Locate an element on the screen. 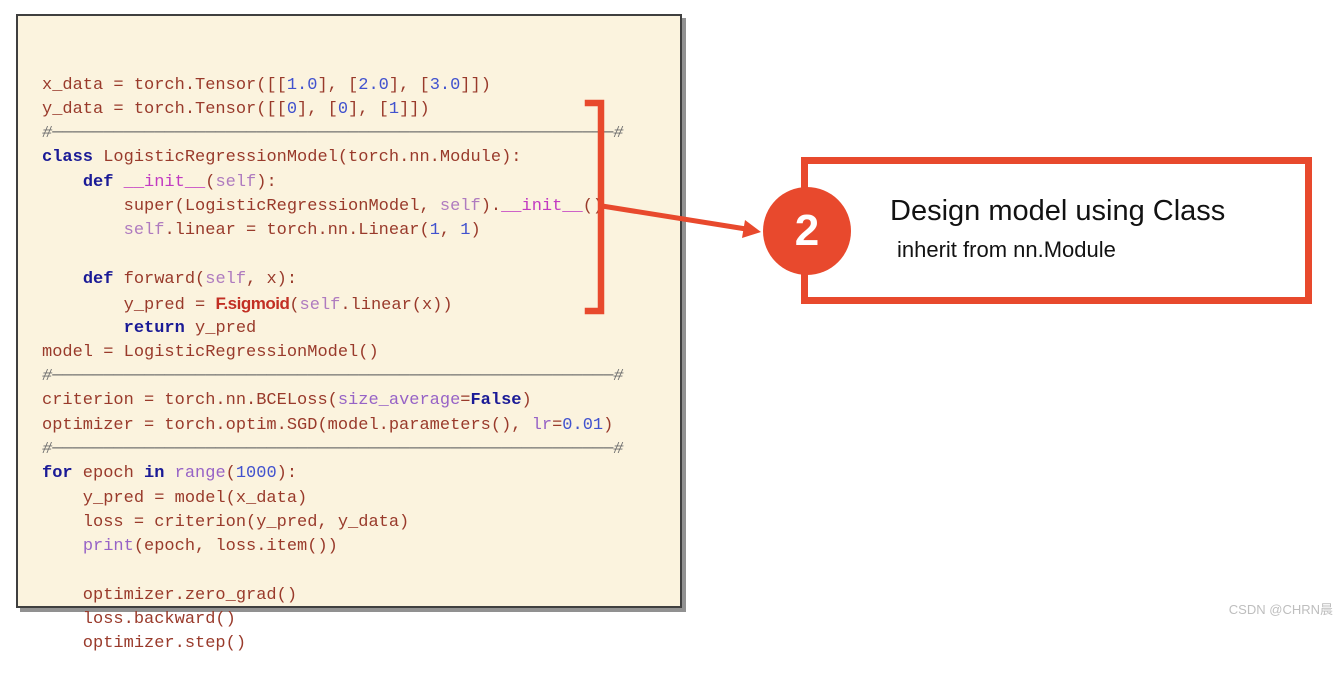 The height and width of the screenshot is (681, 1342). code-token: size_average is located at coordinates (399, 401).